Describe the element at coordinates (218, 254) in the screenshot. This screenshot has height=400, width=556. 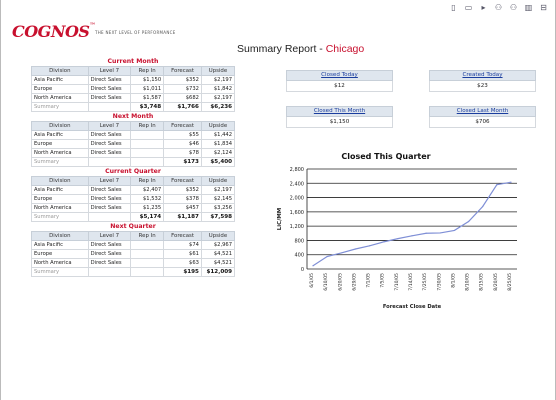
I see `table-cell: $4,521` at that location.